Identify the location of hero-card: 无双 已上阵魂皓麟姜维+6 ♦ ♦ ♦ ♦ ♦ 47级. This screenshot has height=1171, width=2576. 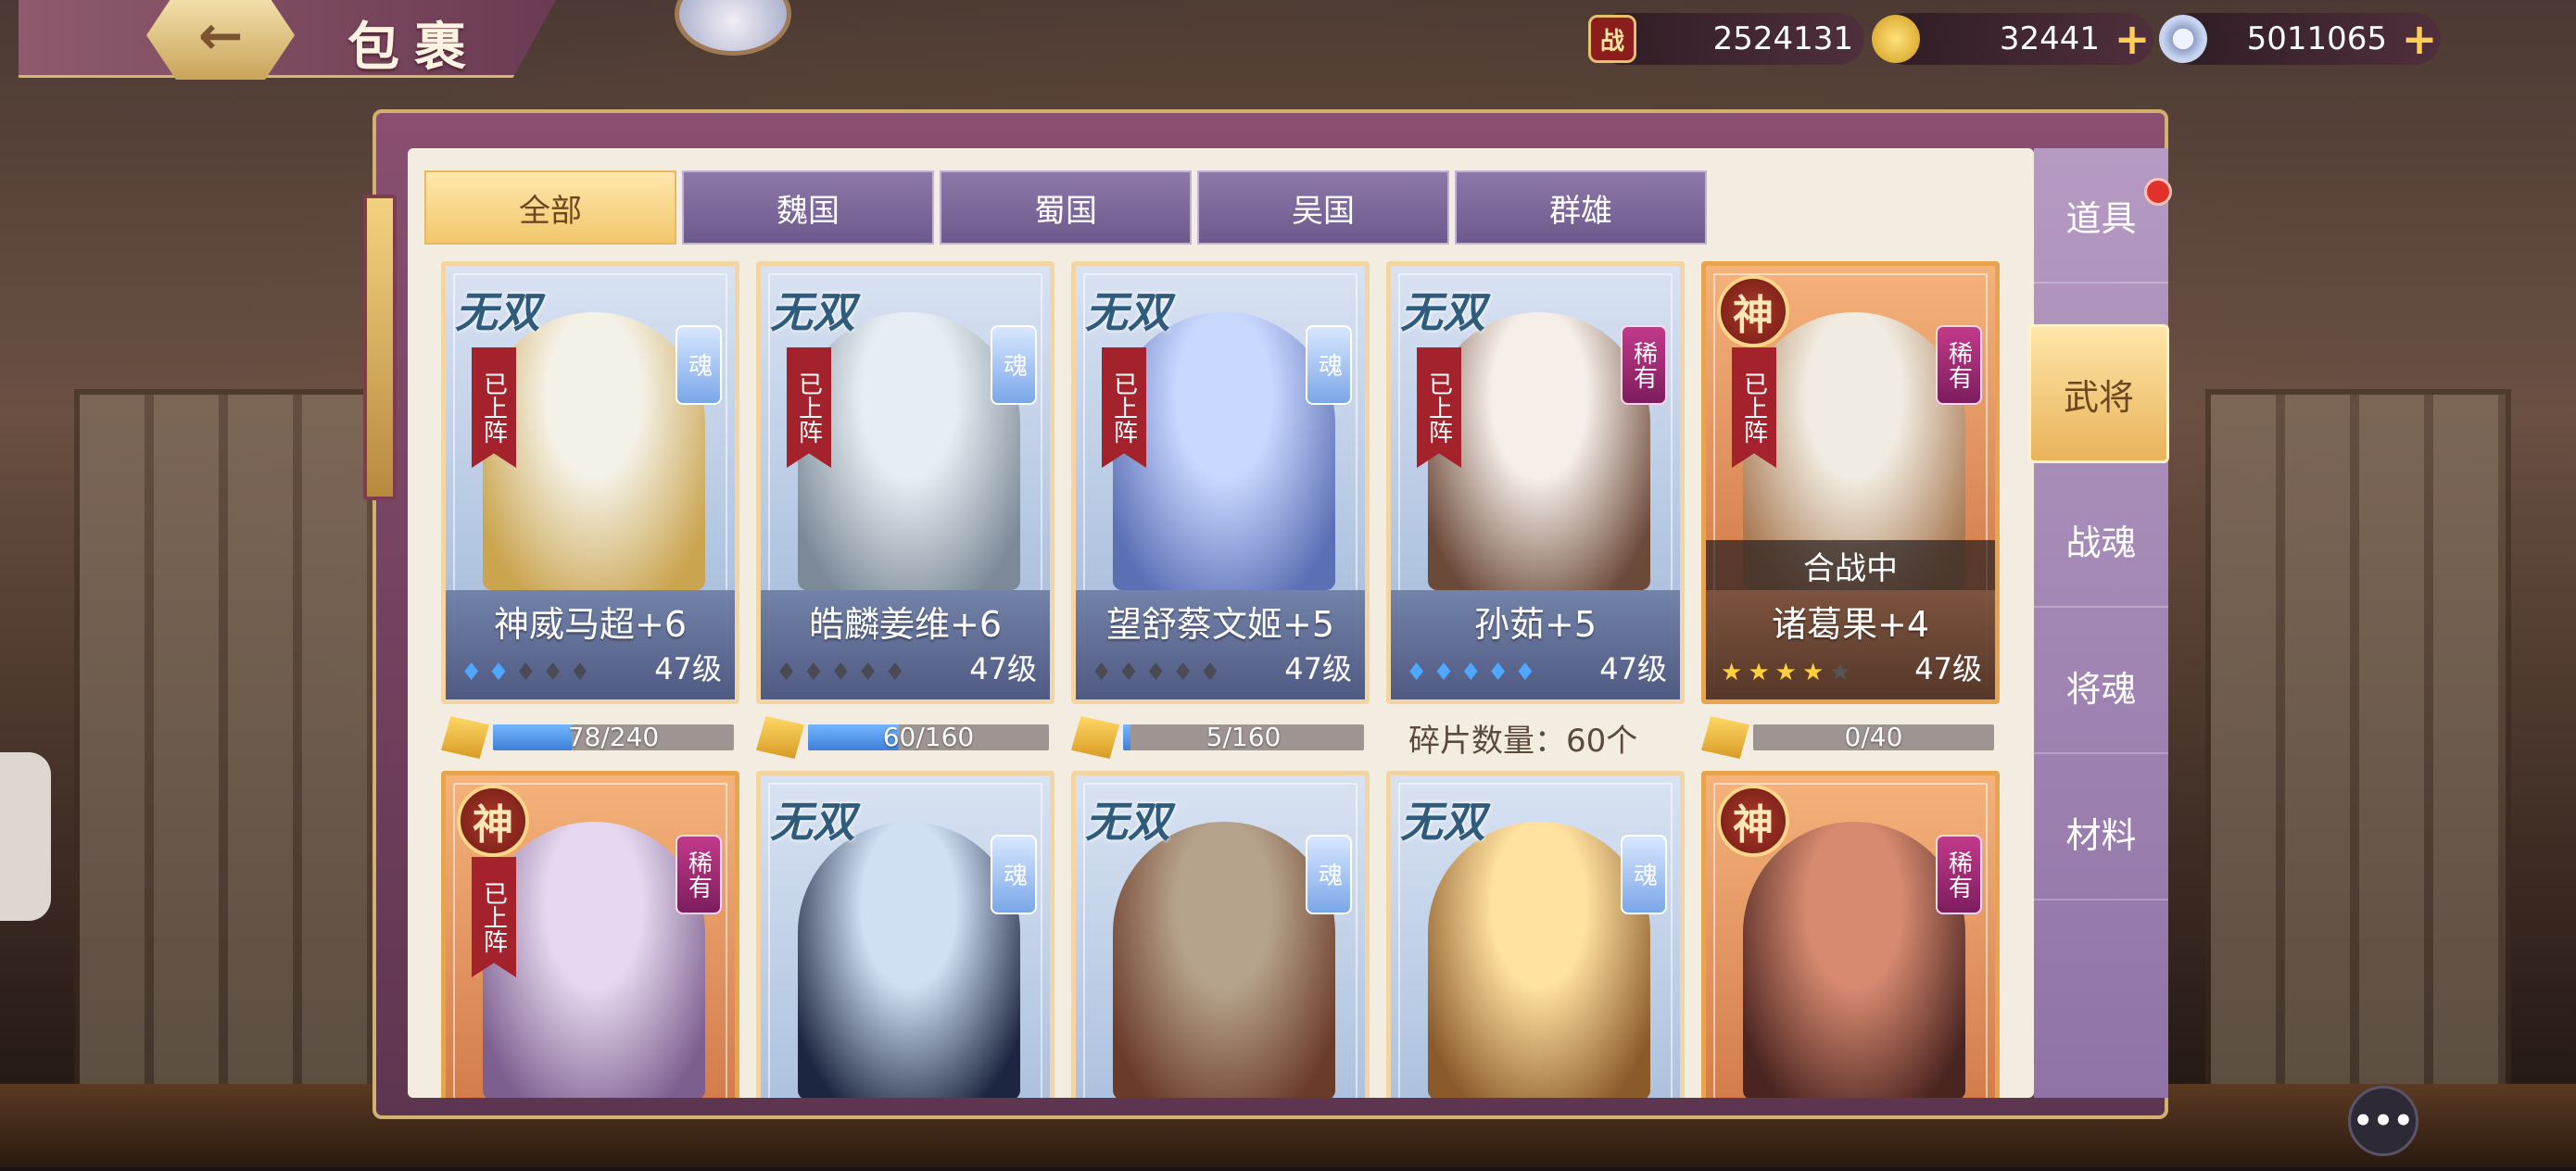
(905, 483).